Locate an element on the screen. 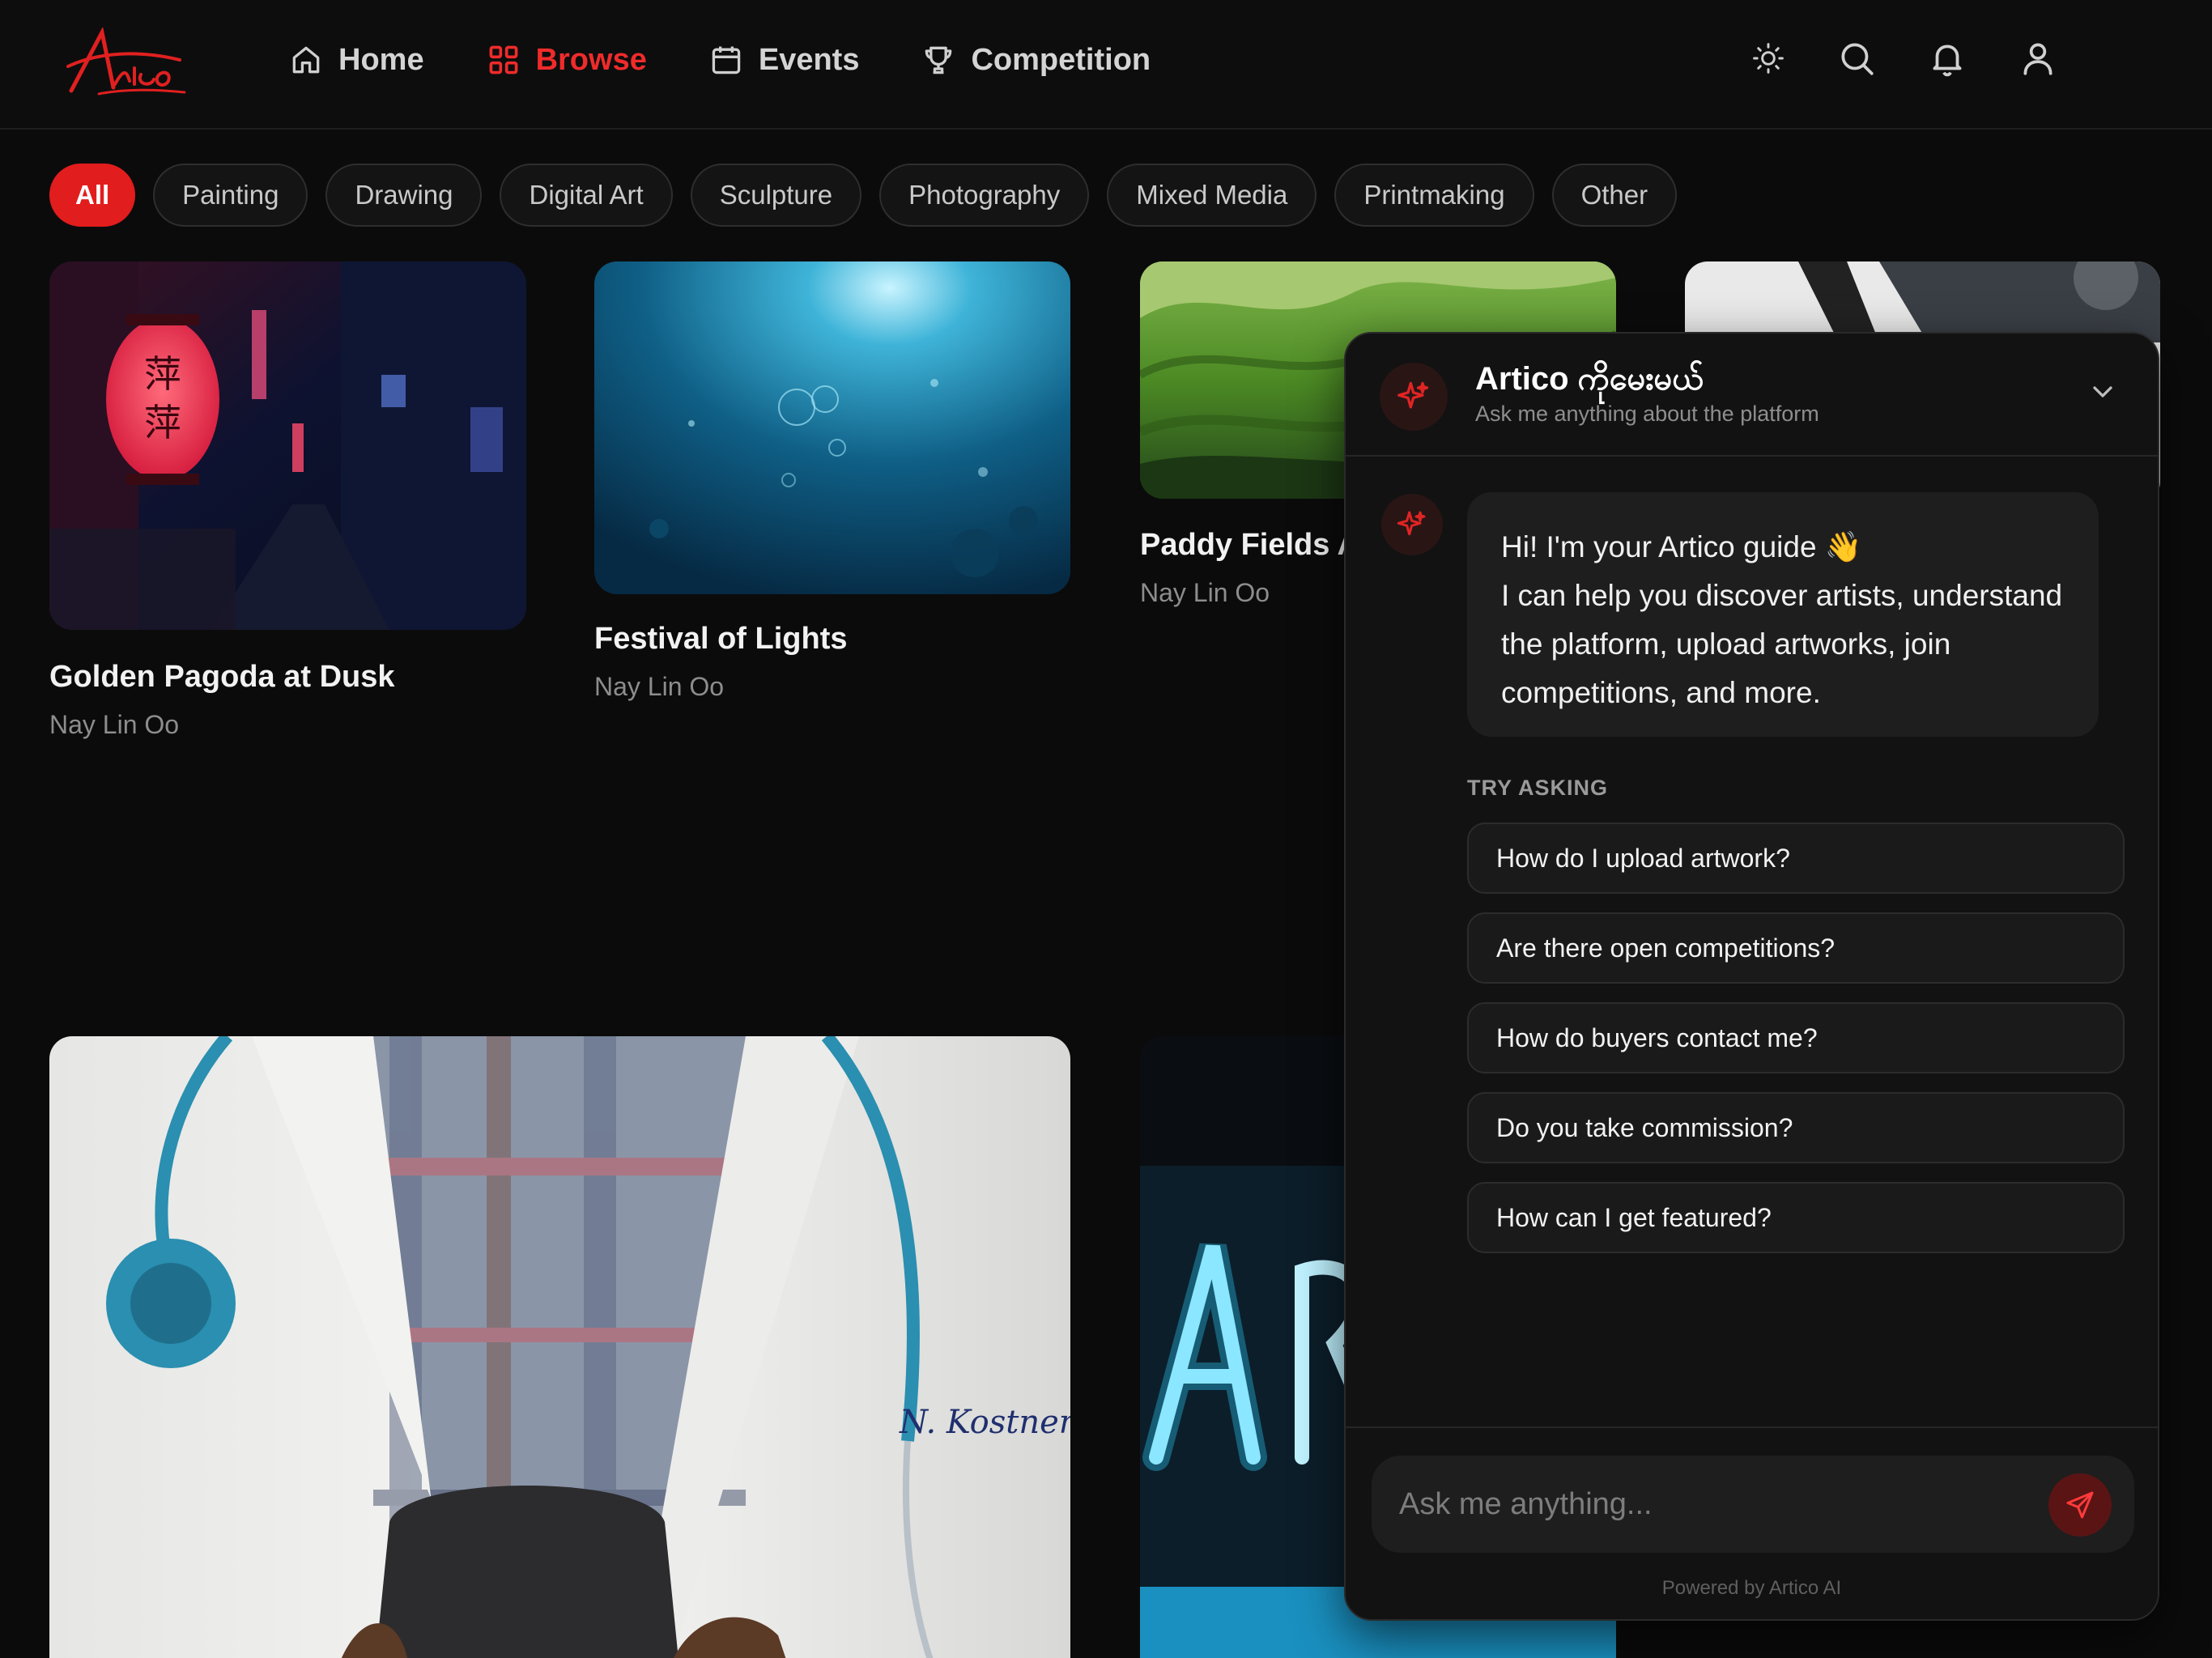 Image resolution: width=2212 pixels, height=1658 pixels. sun-icon is located at coordinates (1769, 58).